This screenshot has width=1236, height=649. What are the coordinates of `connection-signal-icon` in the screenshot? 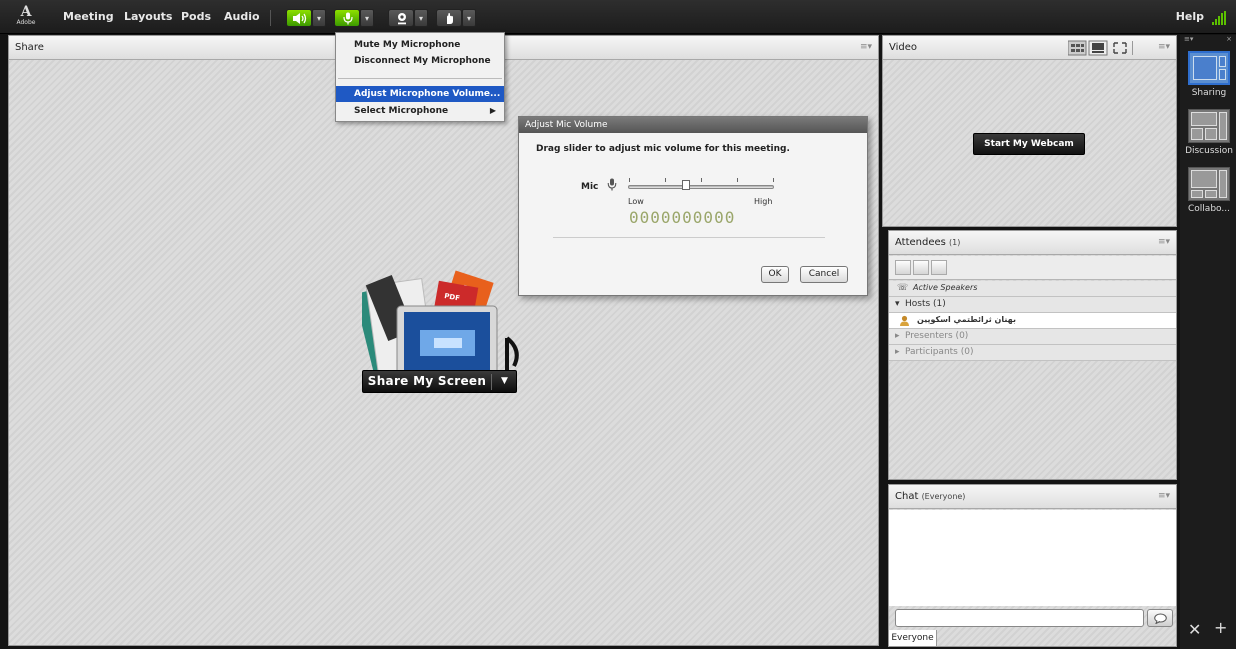 It's located at (1219, 18).